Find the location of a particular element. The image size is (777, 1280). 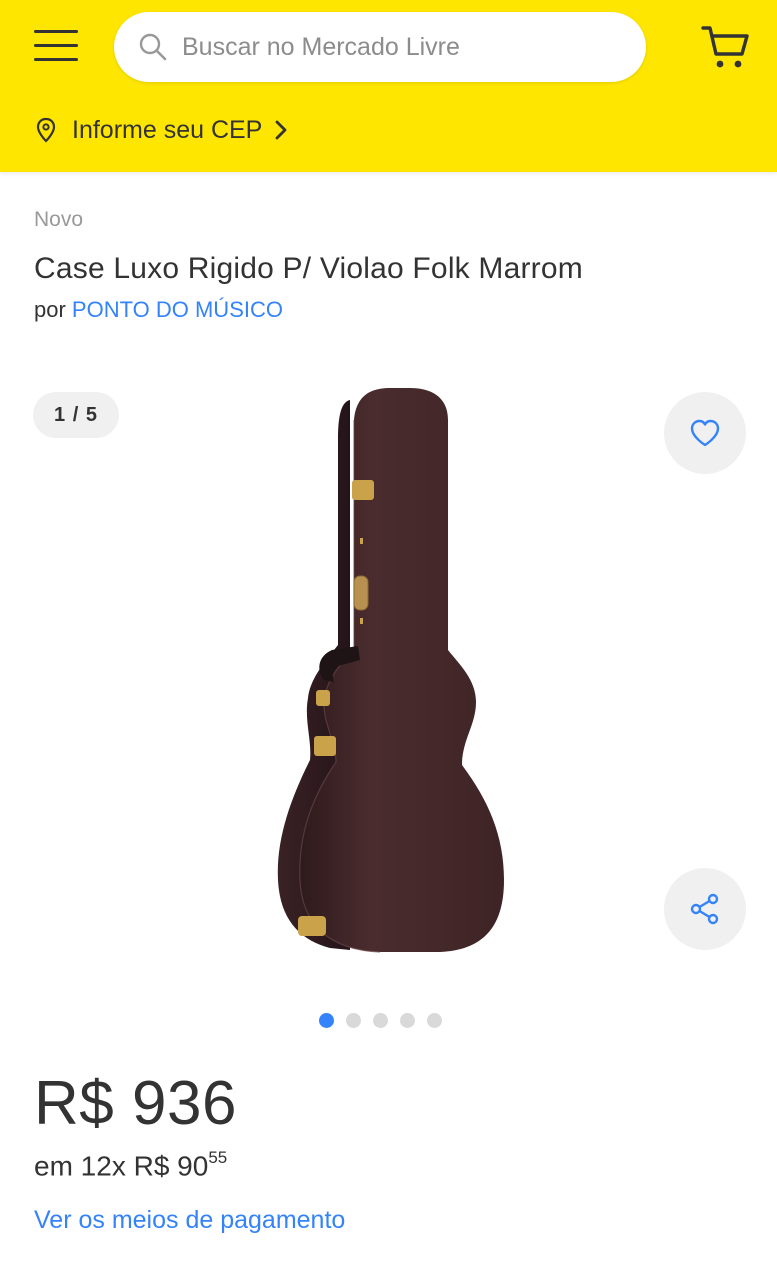

heart-icon is located at coordinates (705, 433).